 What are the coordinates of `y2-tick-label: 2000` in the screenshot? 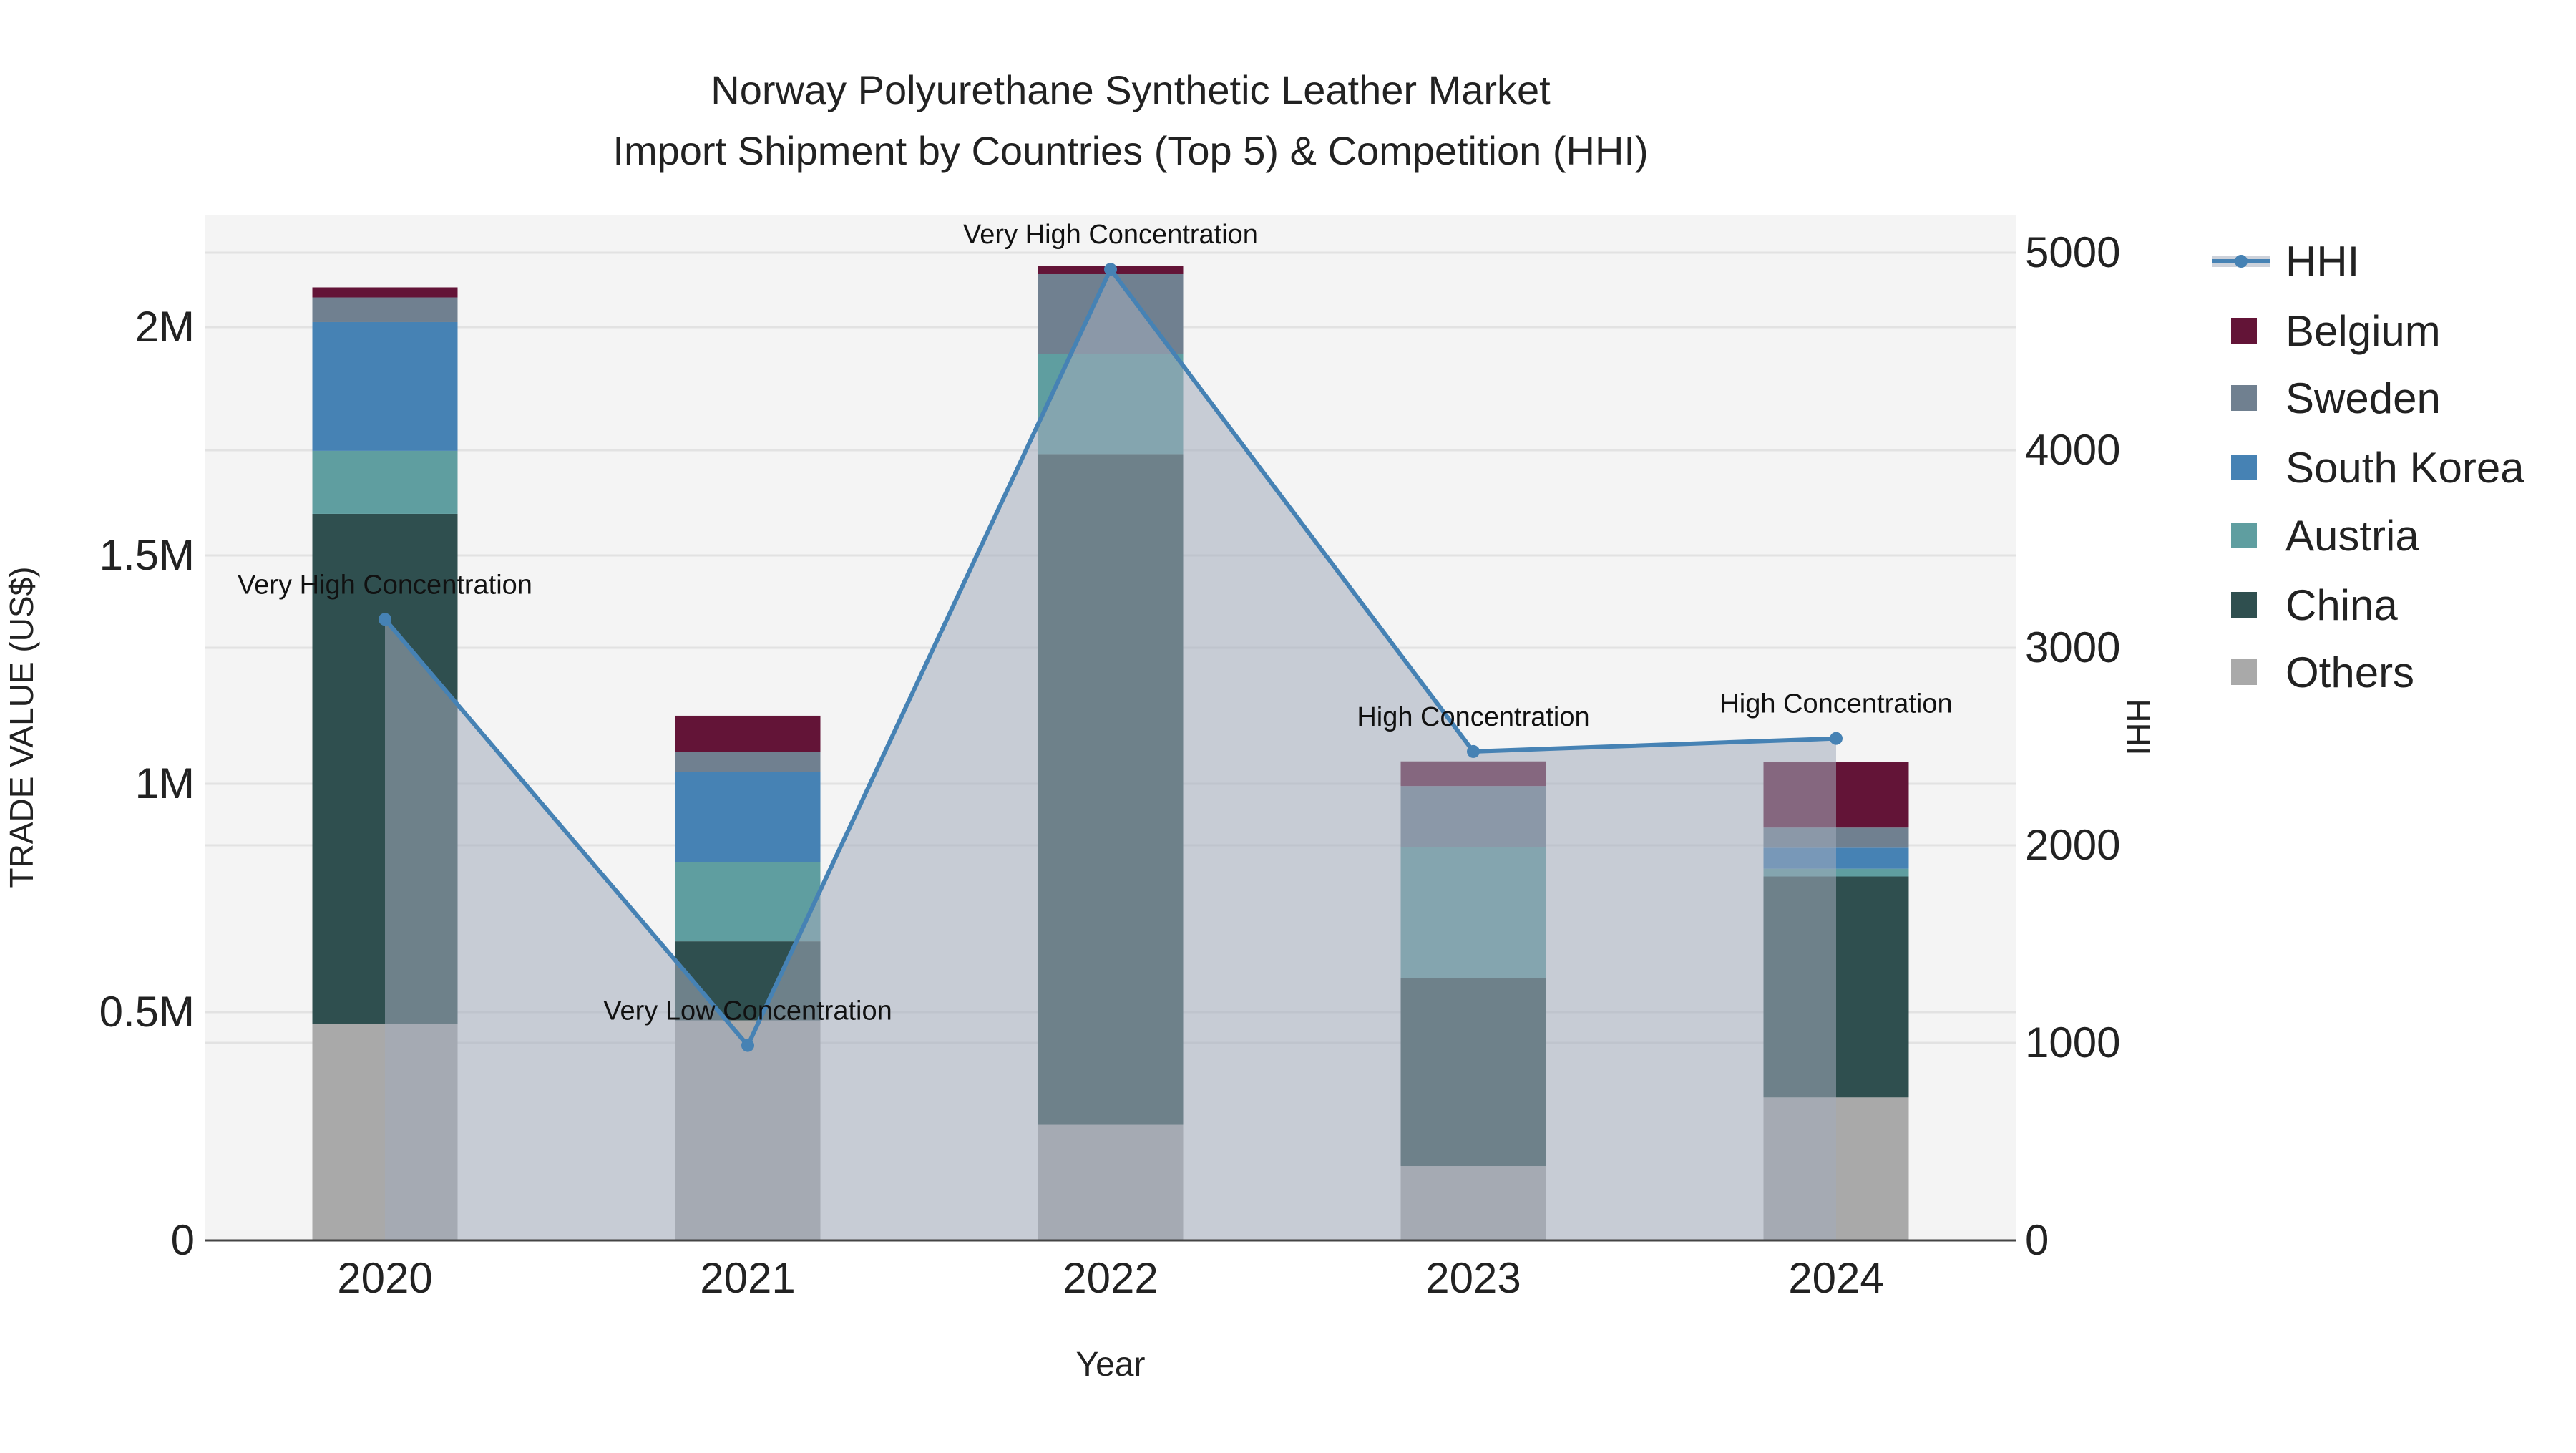 It's located at (2072, 845).